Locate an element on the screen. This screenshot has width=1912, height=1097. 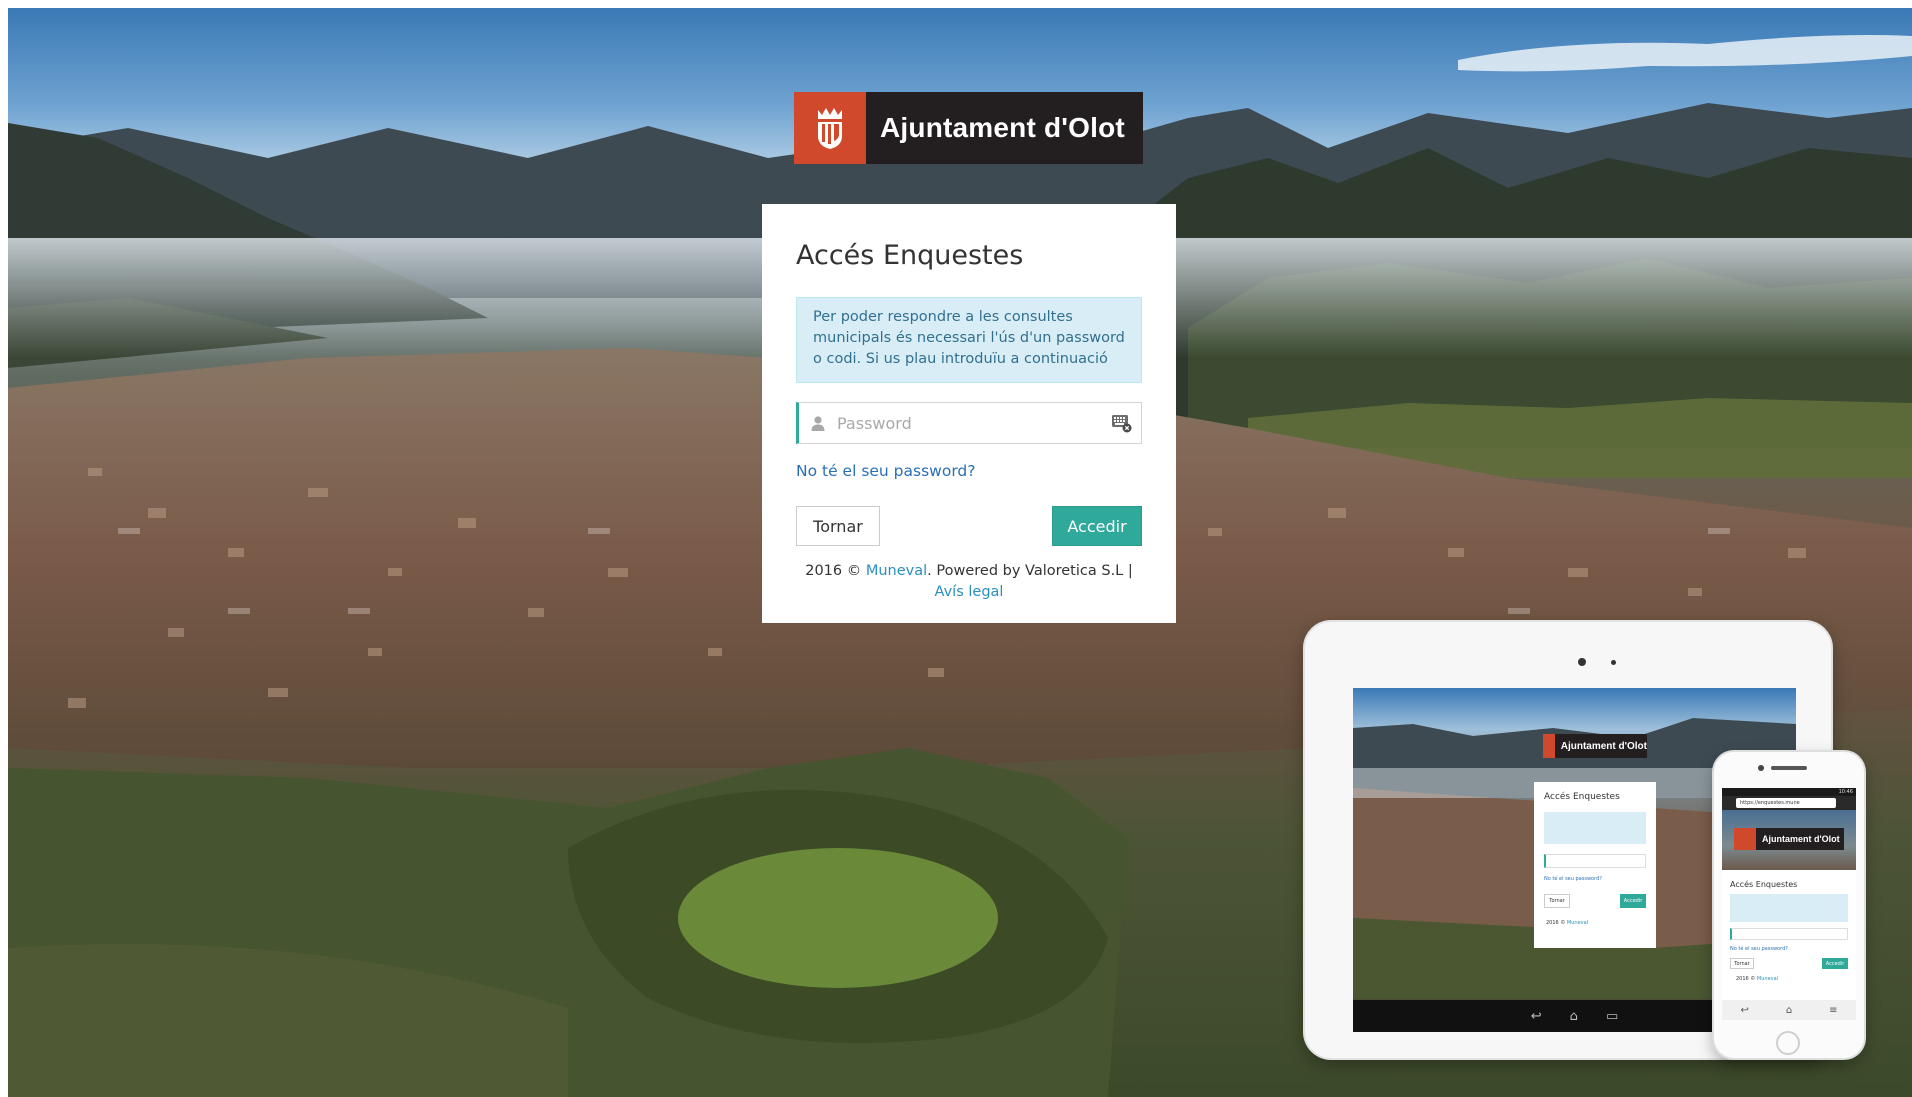
password-field-group is located at coordinates (969, 423).